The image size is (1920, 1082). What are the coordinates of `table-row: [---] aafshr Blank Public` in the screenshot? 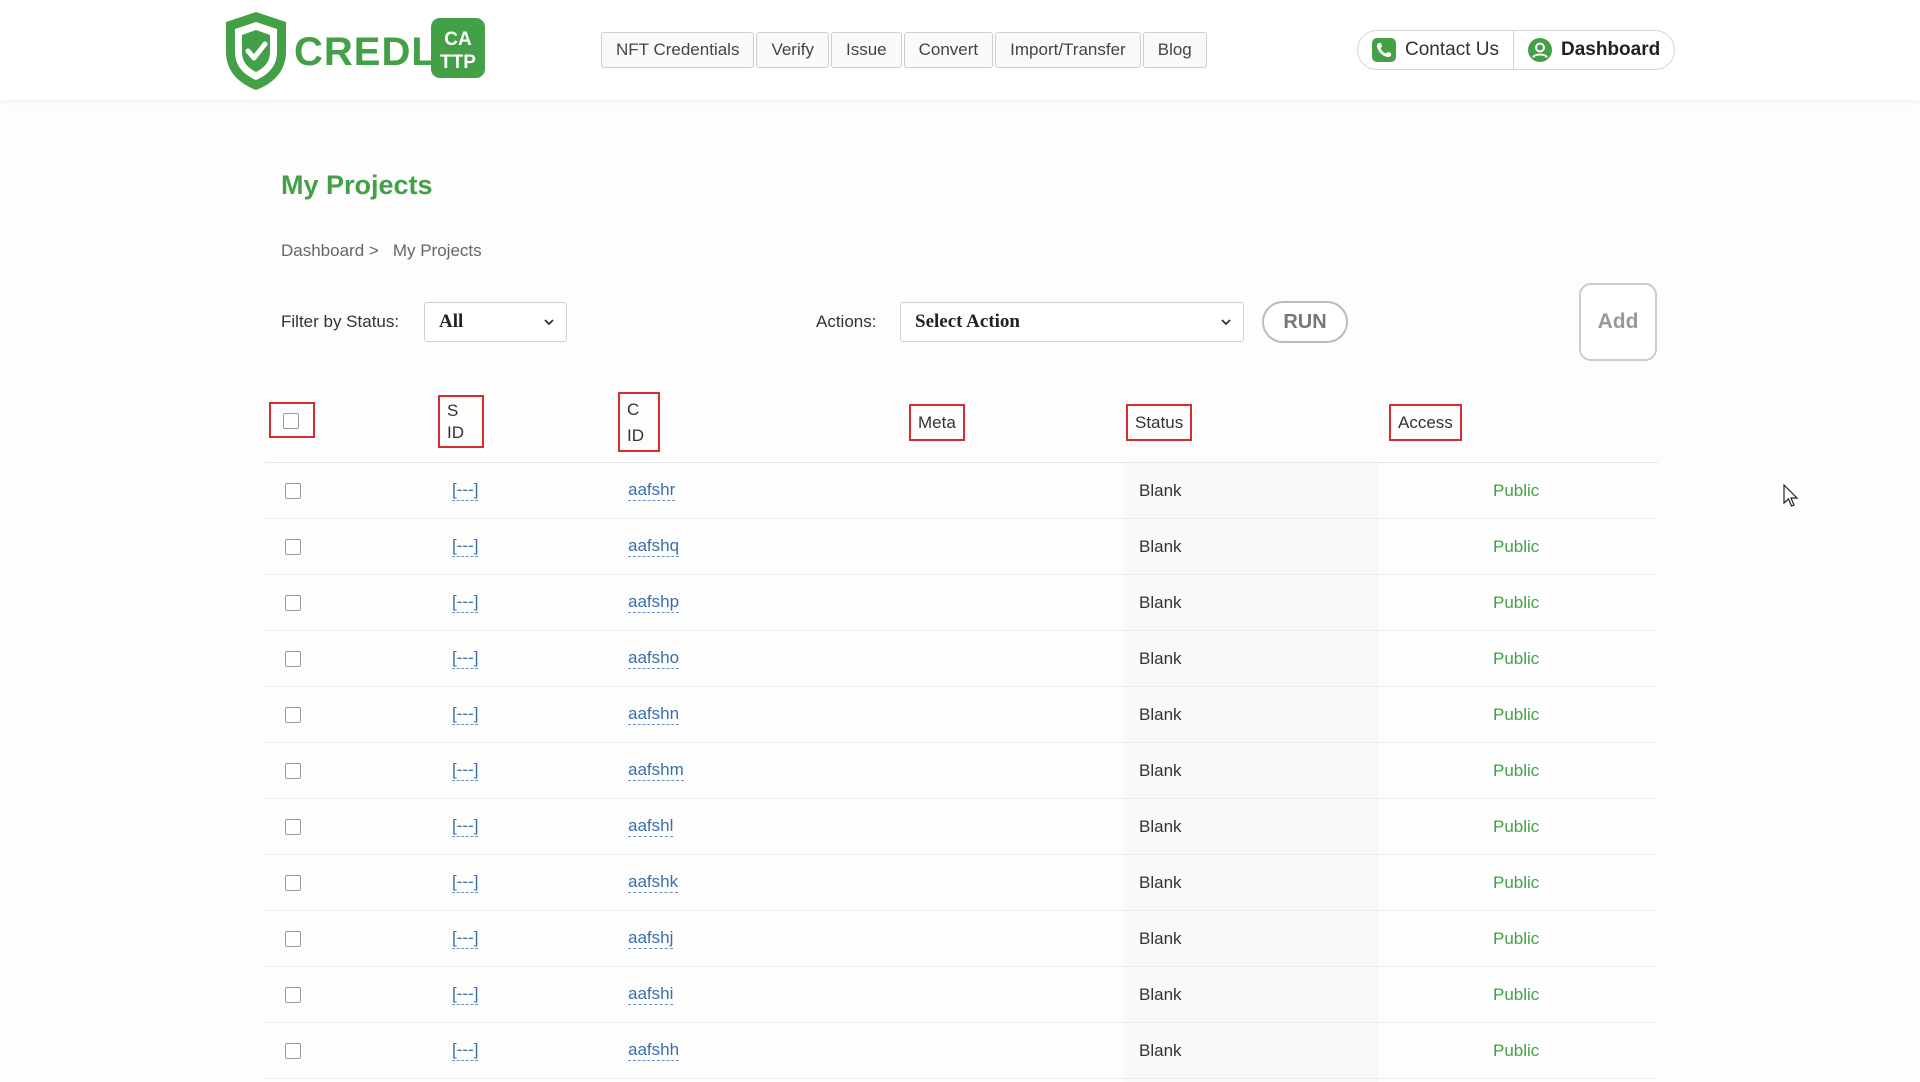 It's located at (961, 491).